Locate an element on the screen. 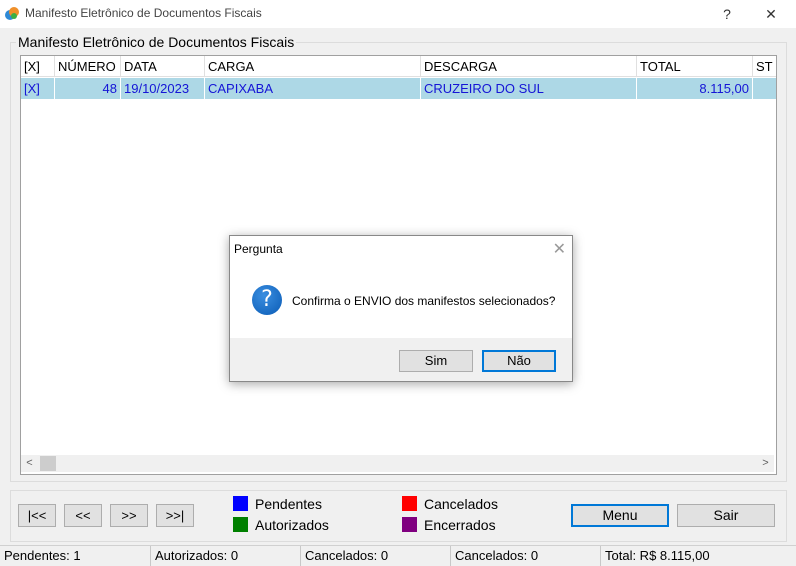 The width and height of the screenshot is (796, 566). row-st-cell is located at coordinates (764, 88).